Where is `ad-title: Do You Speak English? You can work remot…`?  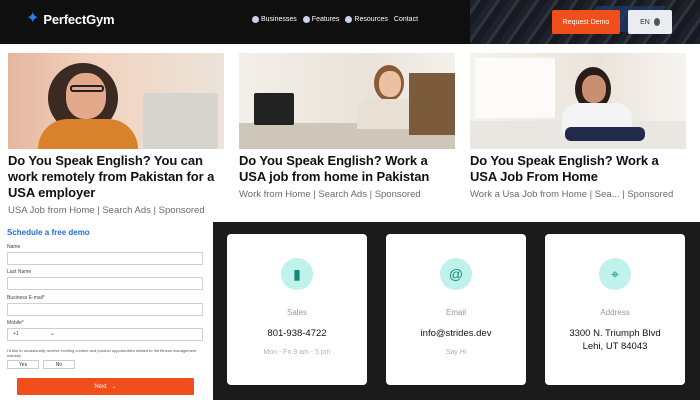
ad-title: Do You Speak English? You can work remot… is located at coordinates (116, 177).